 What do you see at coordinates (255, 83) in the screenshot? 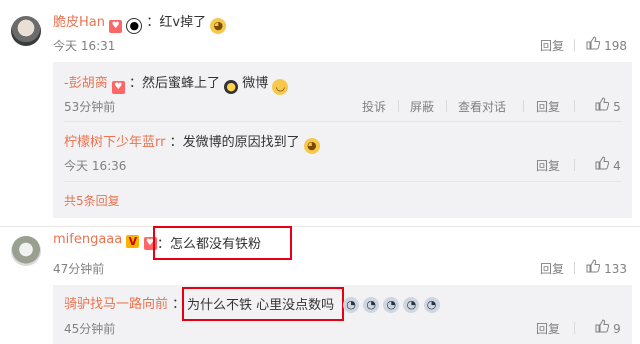
I see `reply-text-tail: 微博` at bounding box center [255, 83].